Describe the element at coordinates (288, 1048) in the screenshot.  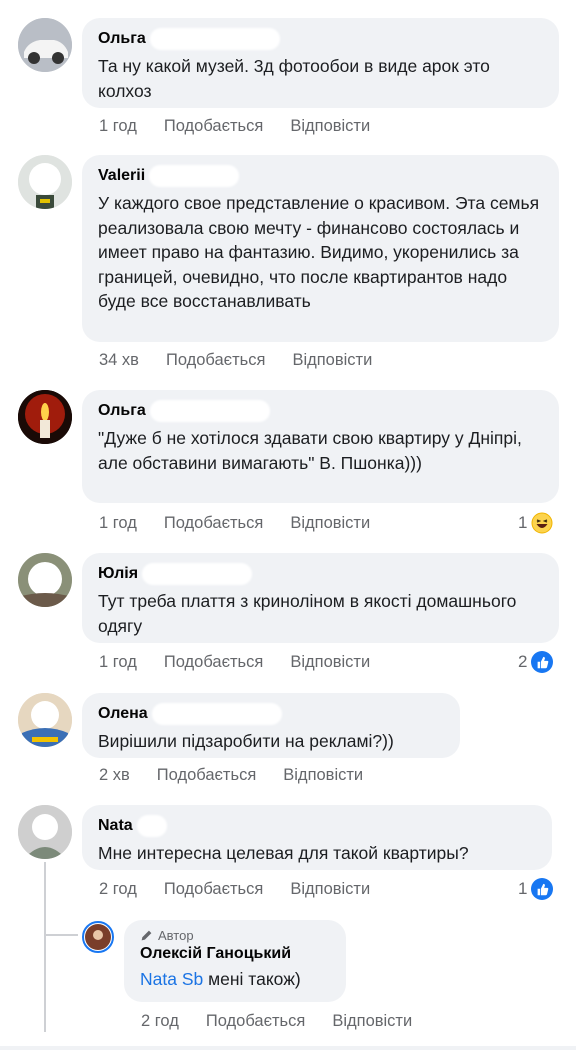
I see `bottom-divider` at that location.